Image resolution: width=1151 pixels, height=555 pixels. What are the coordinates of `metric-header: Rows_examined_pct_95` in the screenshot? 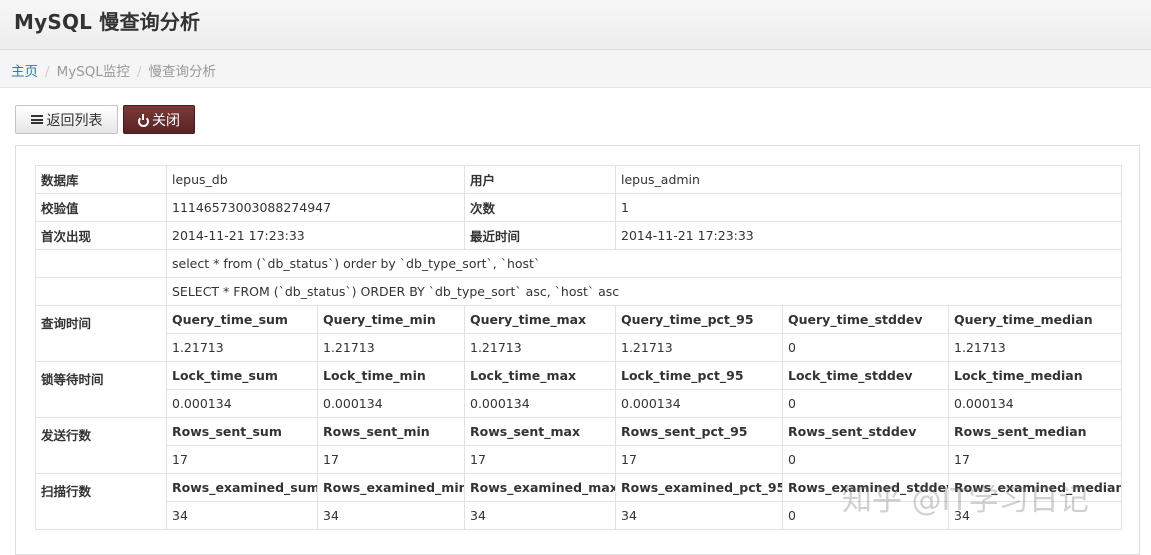 It's located at (699, 487).